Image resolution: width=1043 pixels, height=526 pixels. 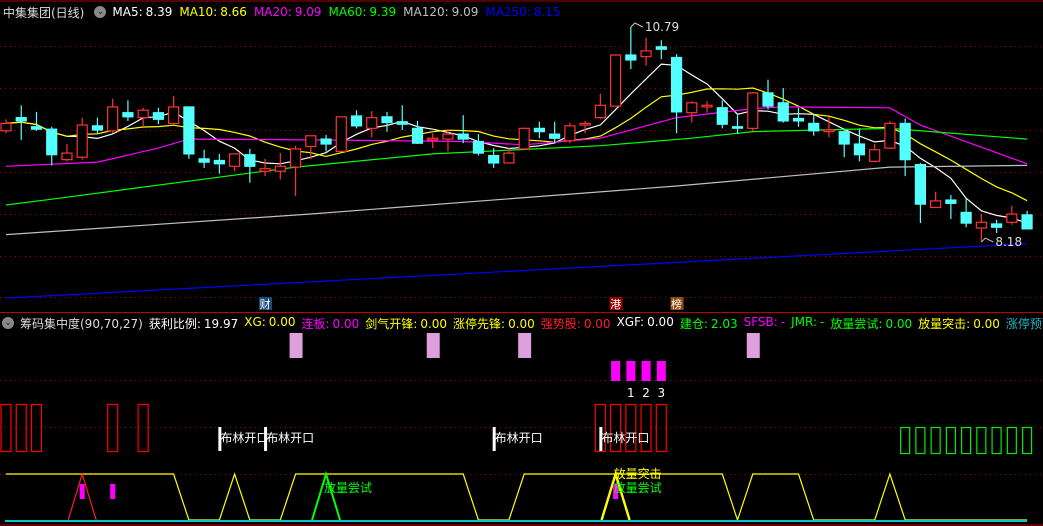 I want to click on small-magenta-bar, so click(x=113, y=491).